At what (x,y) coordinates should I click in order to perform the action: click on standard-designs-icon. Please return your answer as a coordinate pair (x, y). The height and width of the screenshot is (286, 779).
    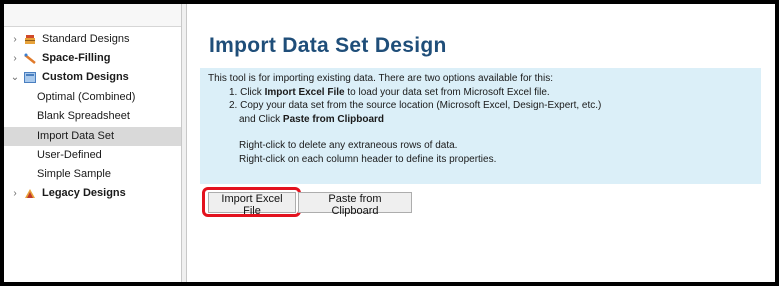
    Looking at the image, I should click on (30, 39).